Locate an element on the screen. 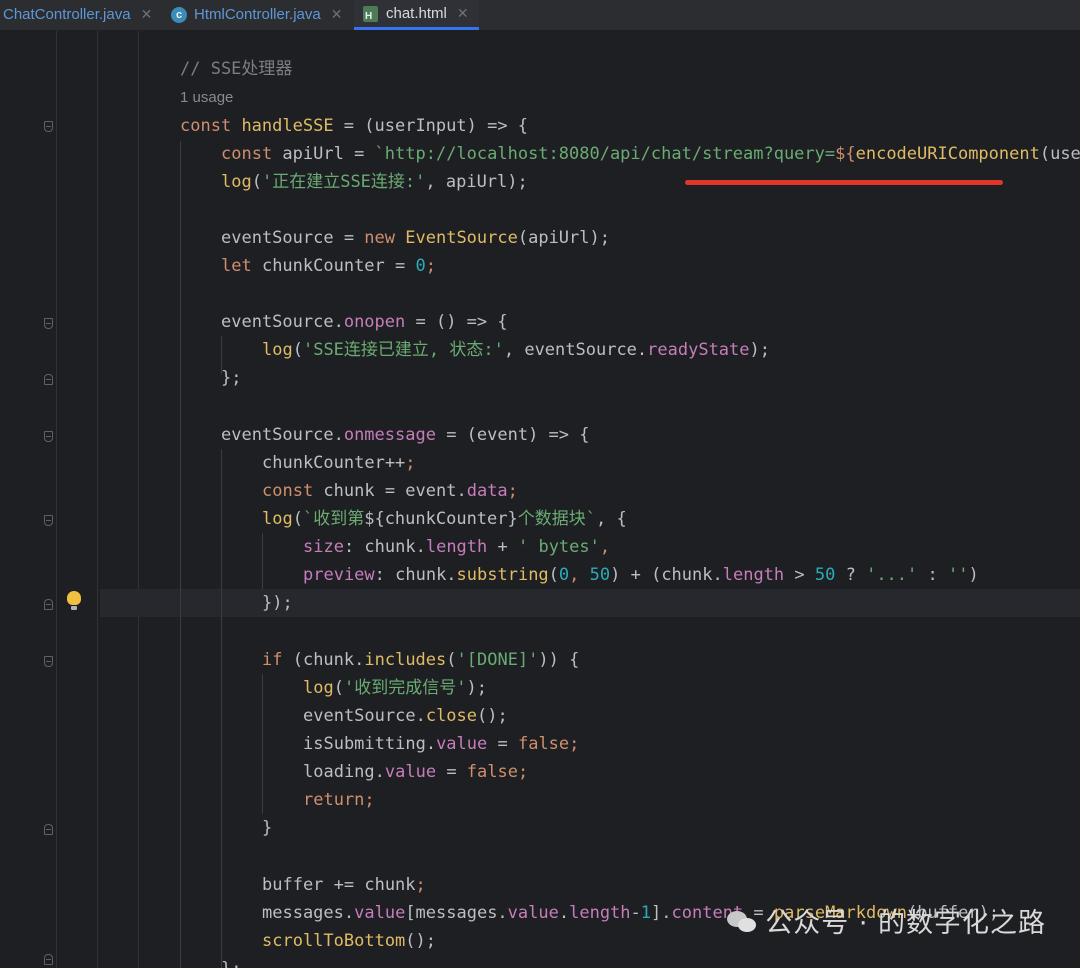 Image resolution: width=1080 pixels, height=968 pixels. code-line: log(`收到第${chunkCounter}个数据块`, { is located at coordinates (444, 519).